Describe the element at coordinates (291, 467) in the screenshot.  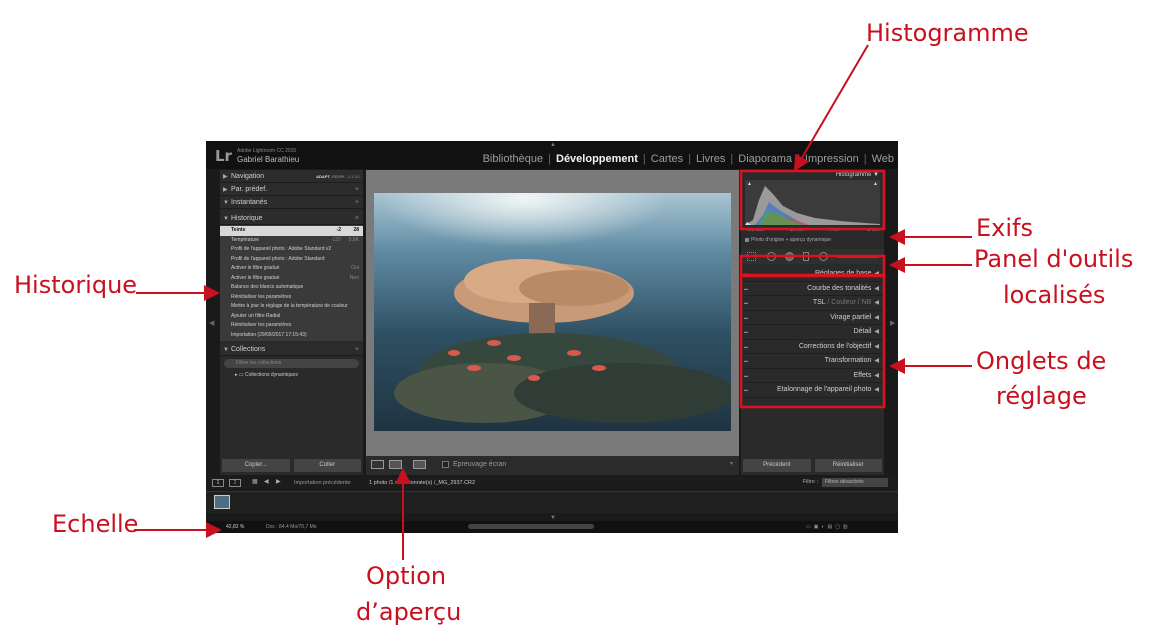
I see `left-buttons: Copier... Coller` at that location.